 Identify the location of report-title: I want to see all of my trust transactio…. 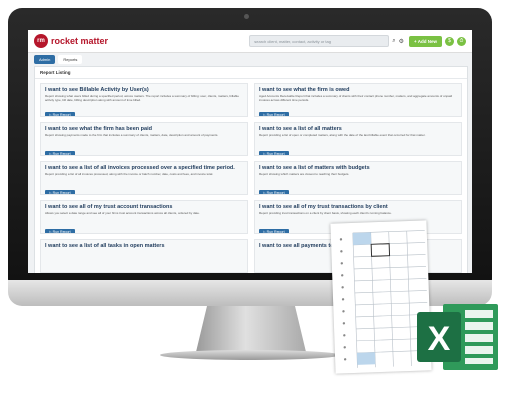
(358, 207).